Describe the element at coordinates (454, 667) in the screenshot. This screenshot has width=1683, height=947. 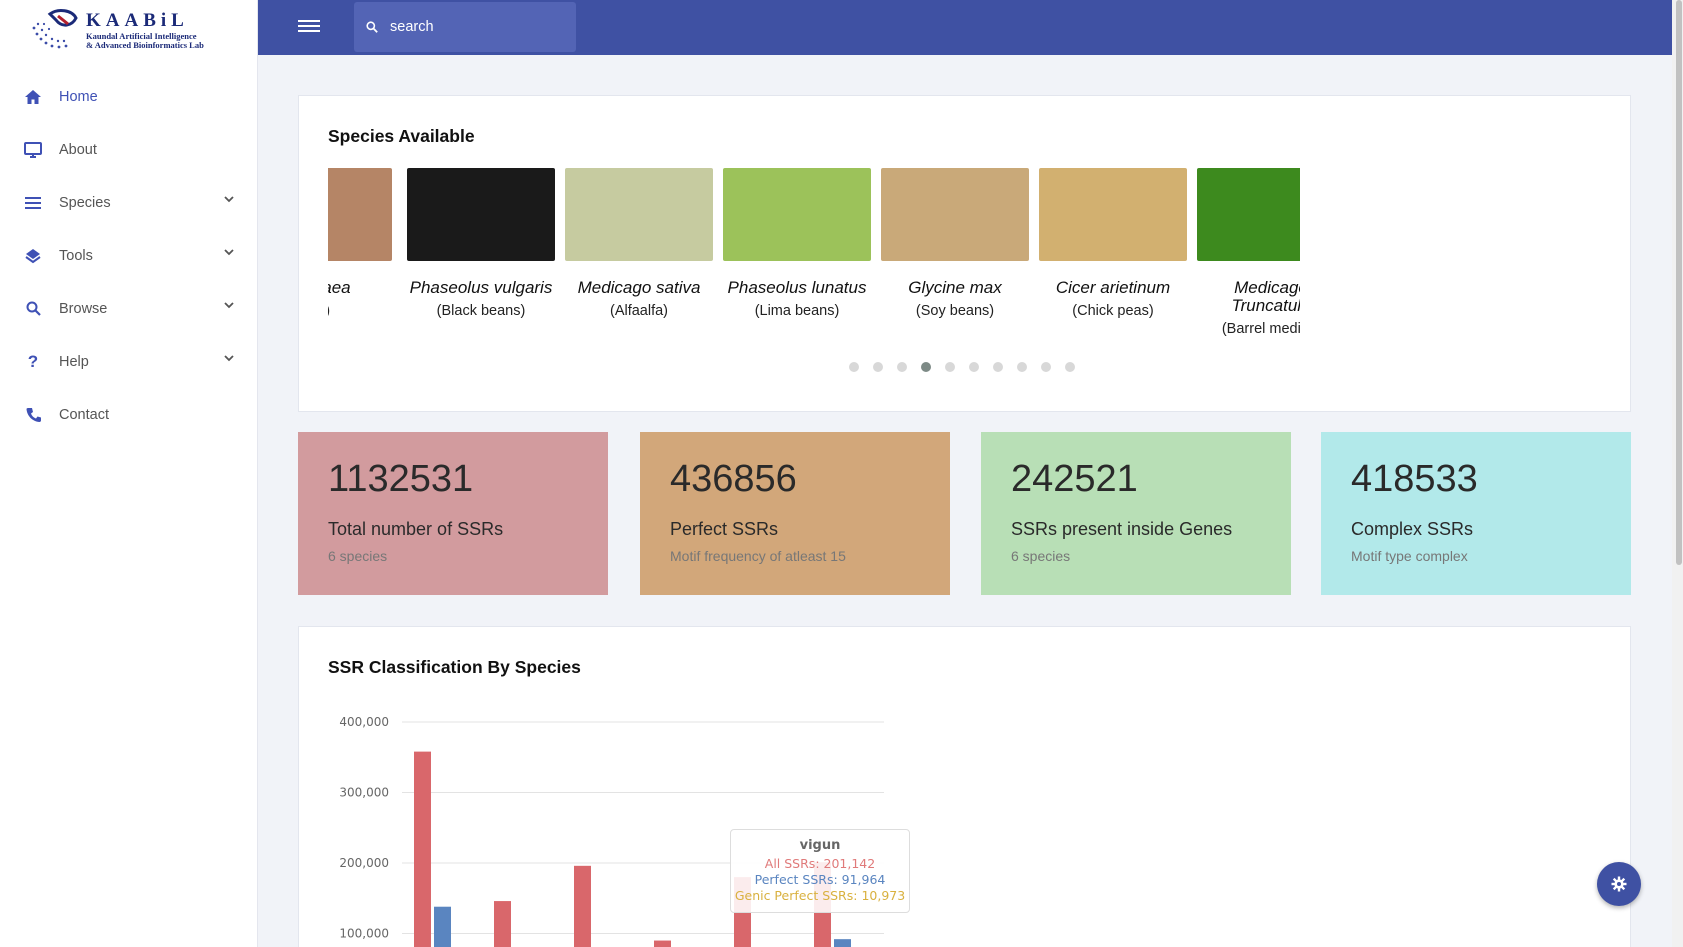
I see `chart-title: SSR Classification By Species` at that location.